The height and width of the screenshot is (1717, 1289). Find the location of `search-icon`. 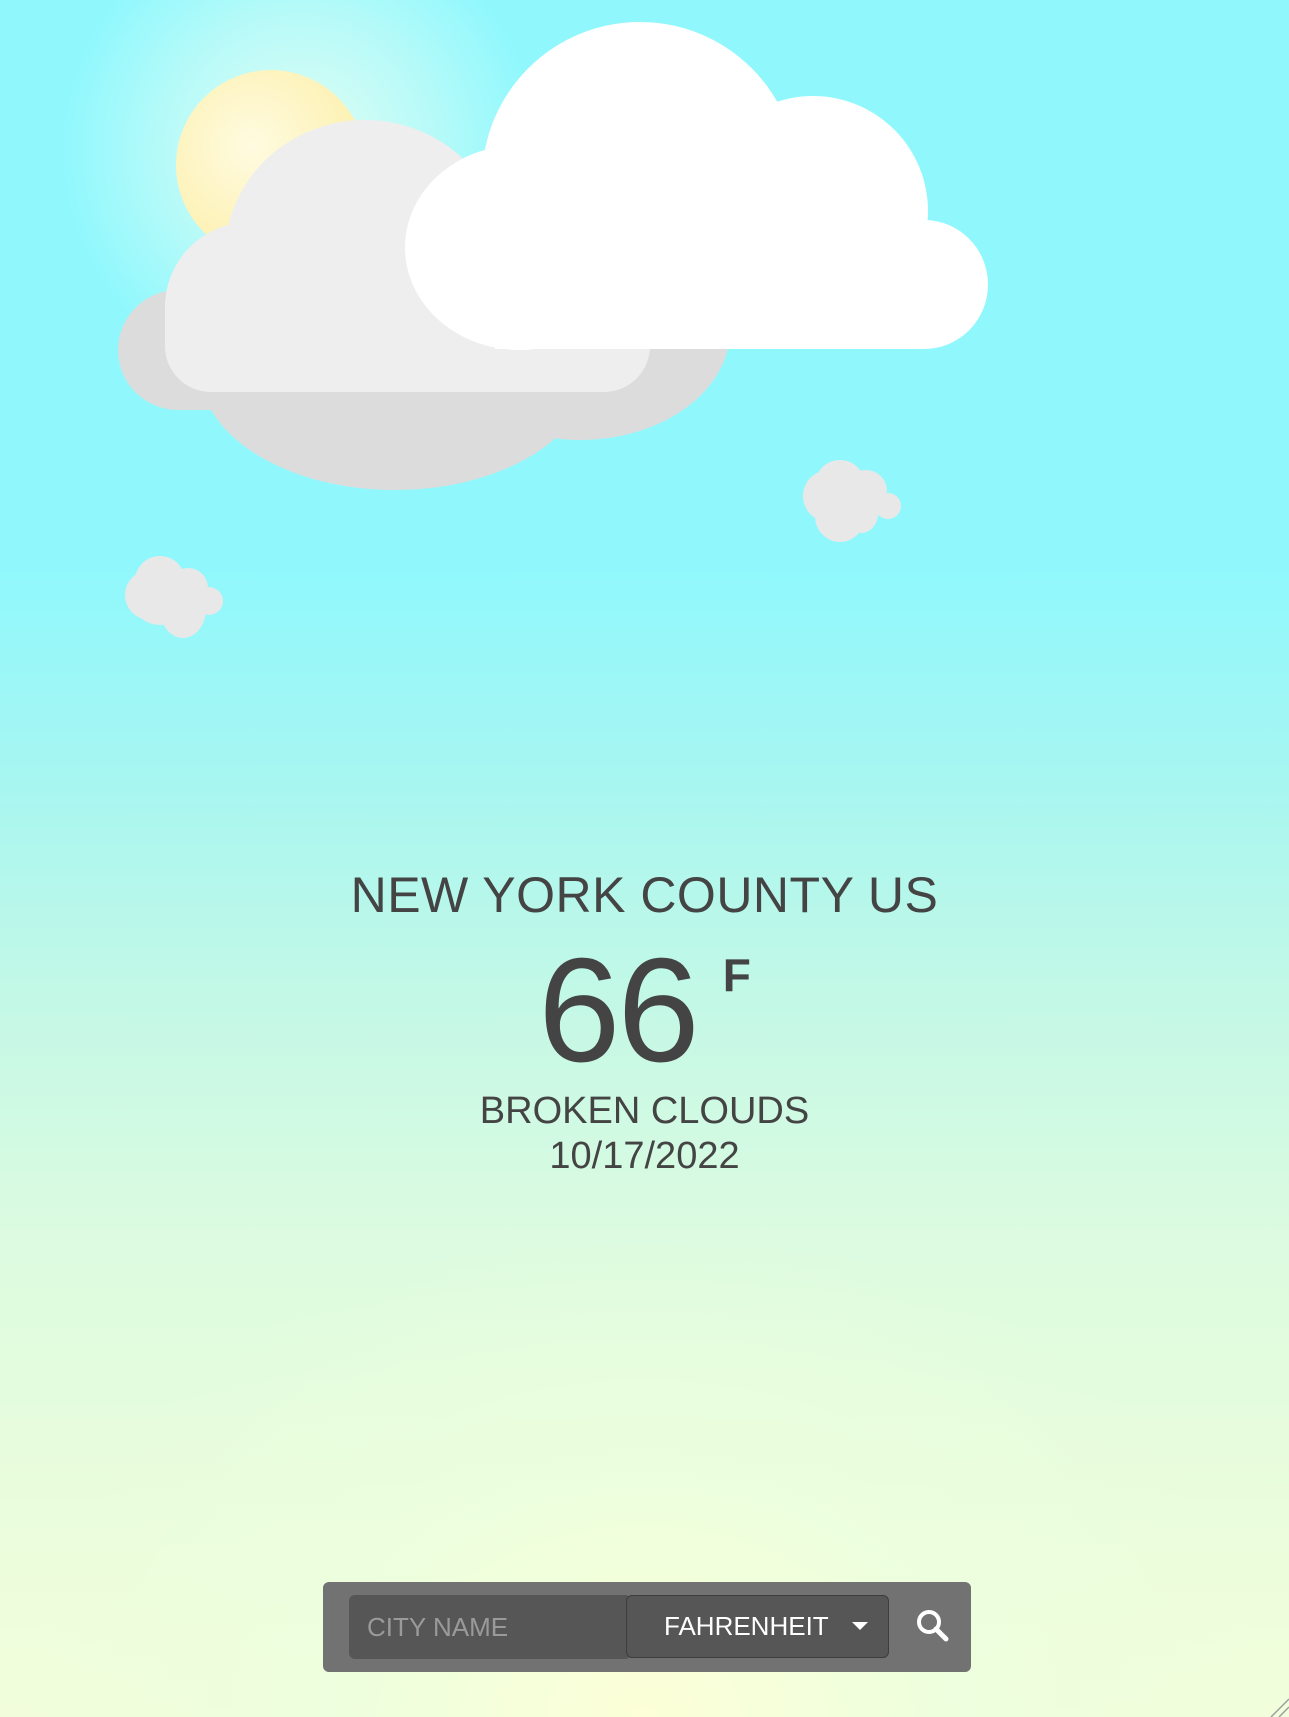

search-icon is located at coordinates (933, 1626).